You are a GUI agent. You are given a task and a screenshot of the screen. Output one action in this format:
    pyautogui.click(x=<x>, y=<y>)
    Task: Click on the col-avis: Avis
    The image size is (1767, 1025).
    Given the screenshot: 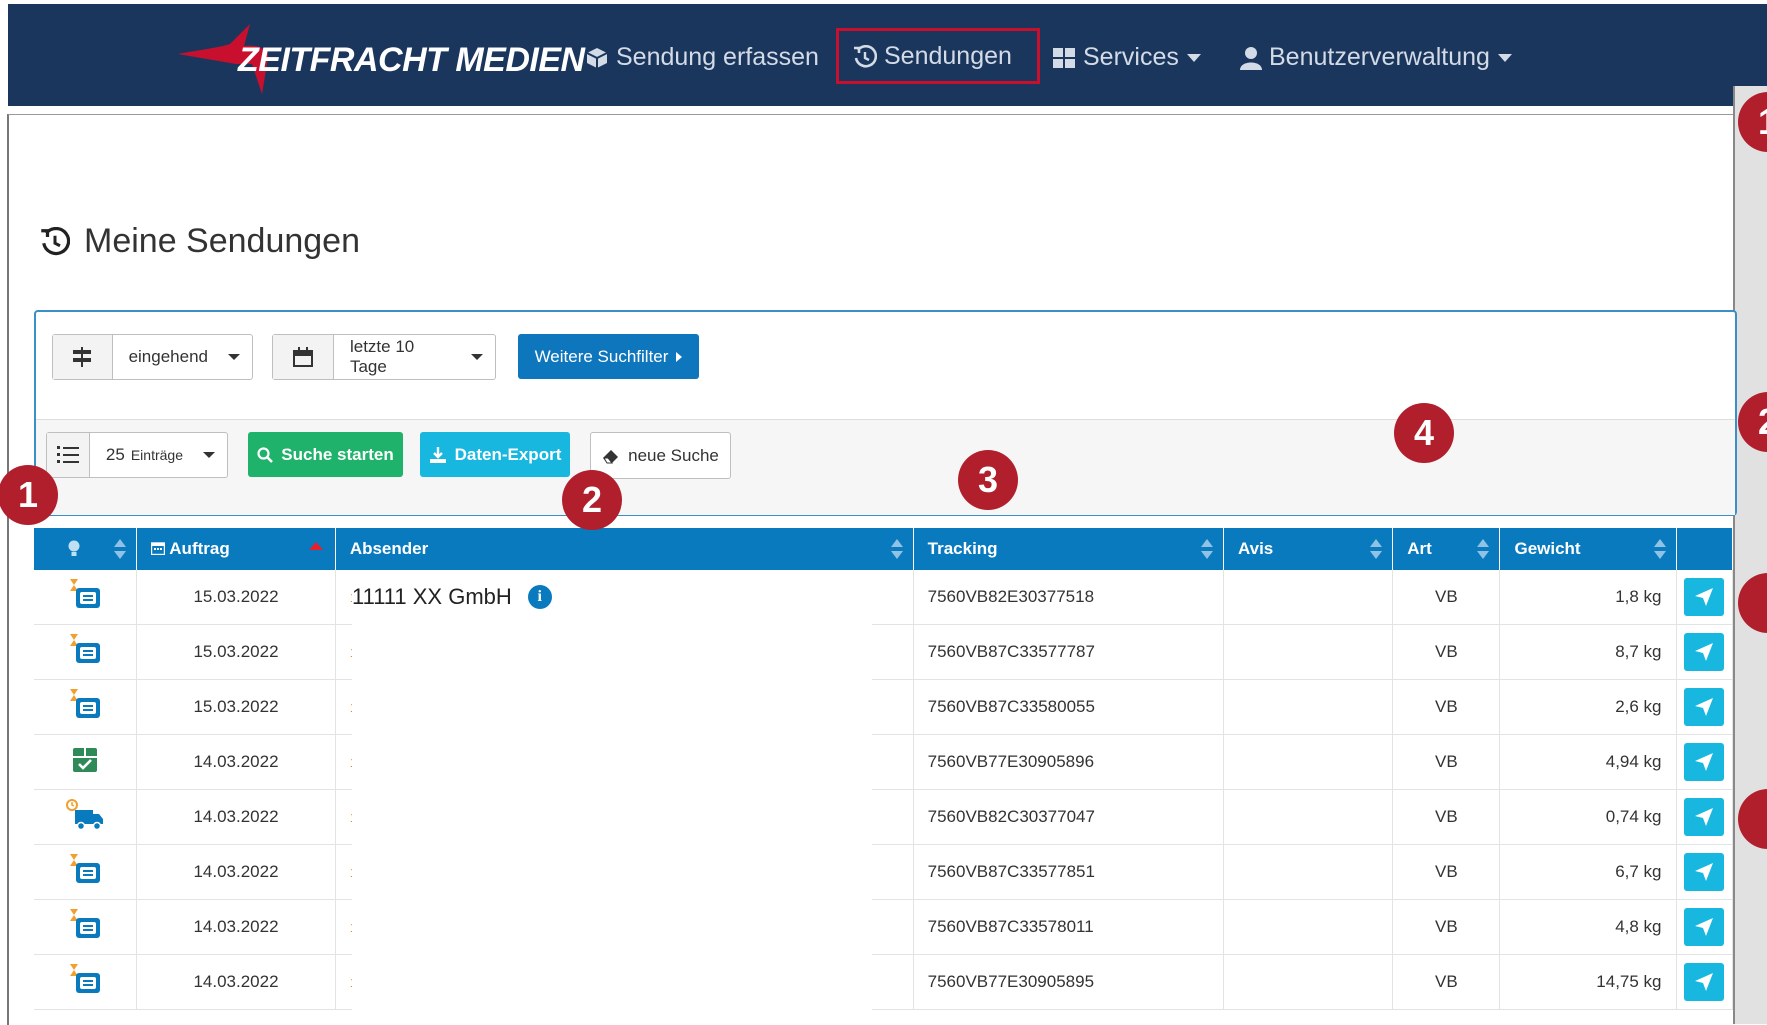 What is the action you would take?
    pyautogui.click(x=1308, y=549)
    